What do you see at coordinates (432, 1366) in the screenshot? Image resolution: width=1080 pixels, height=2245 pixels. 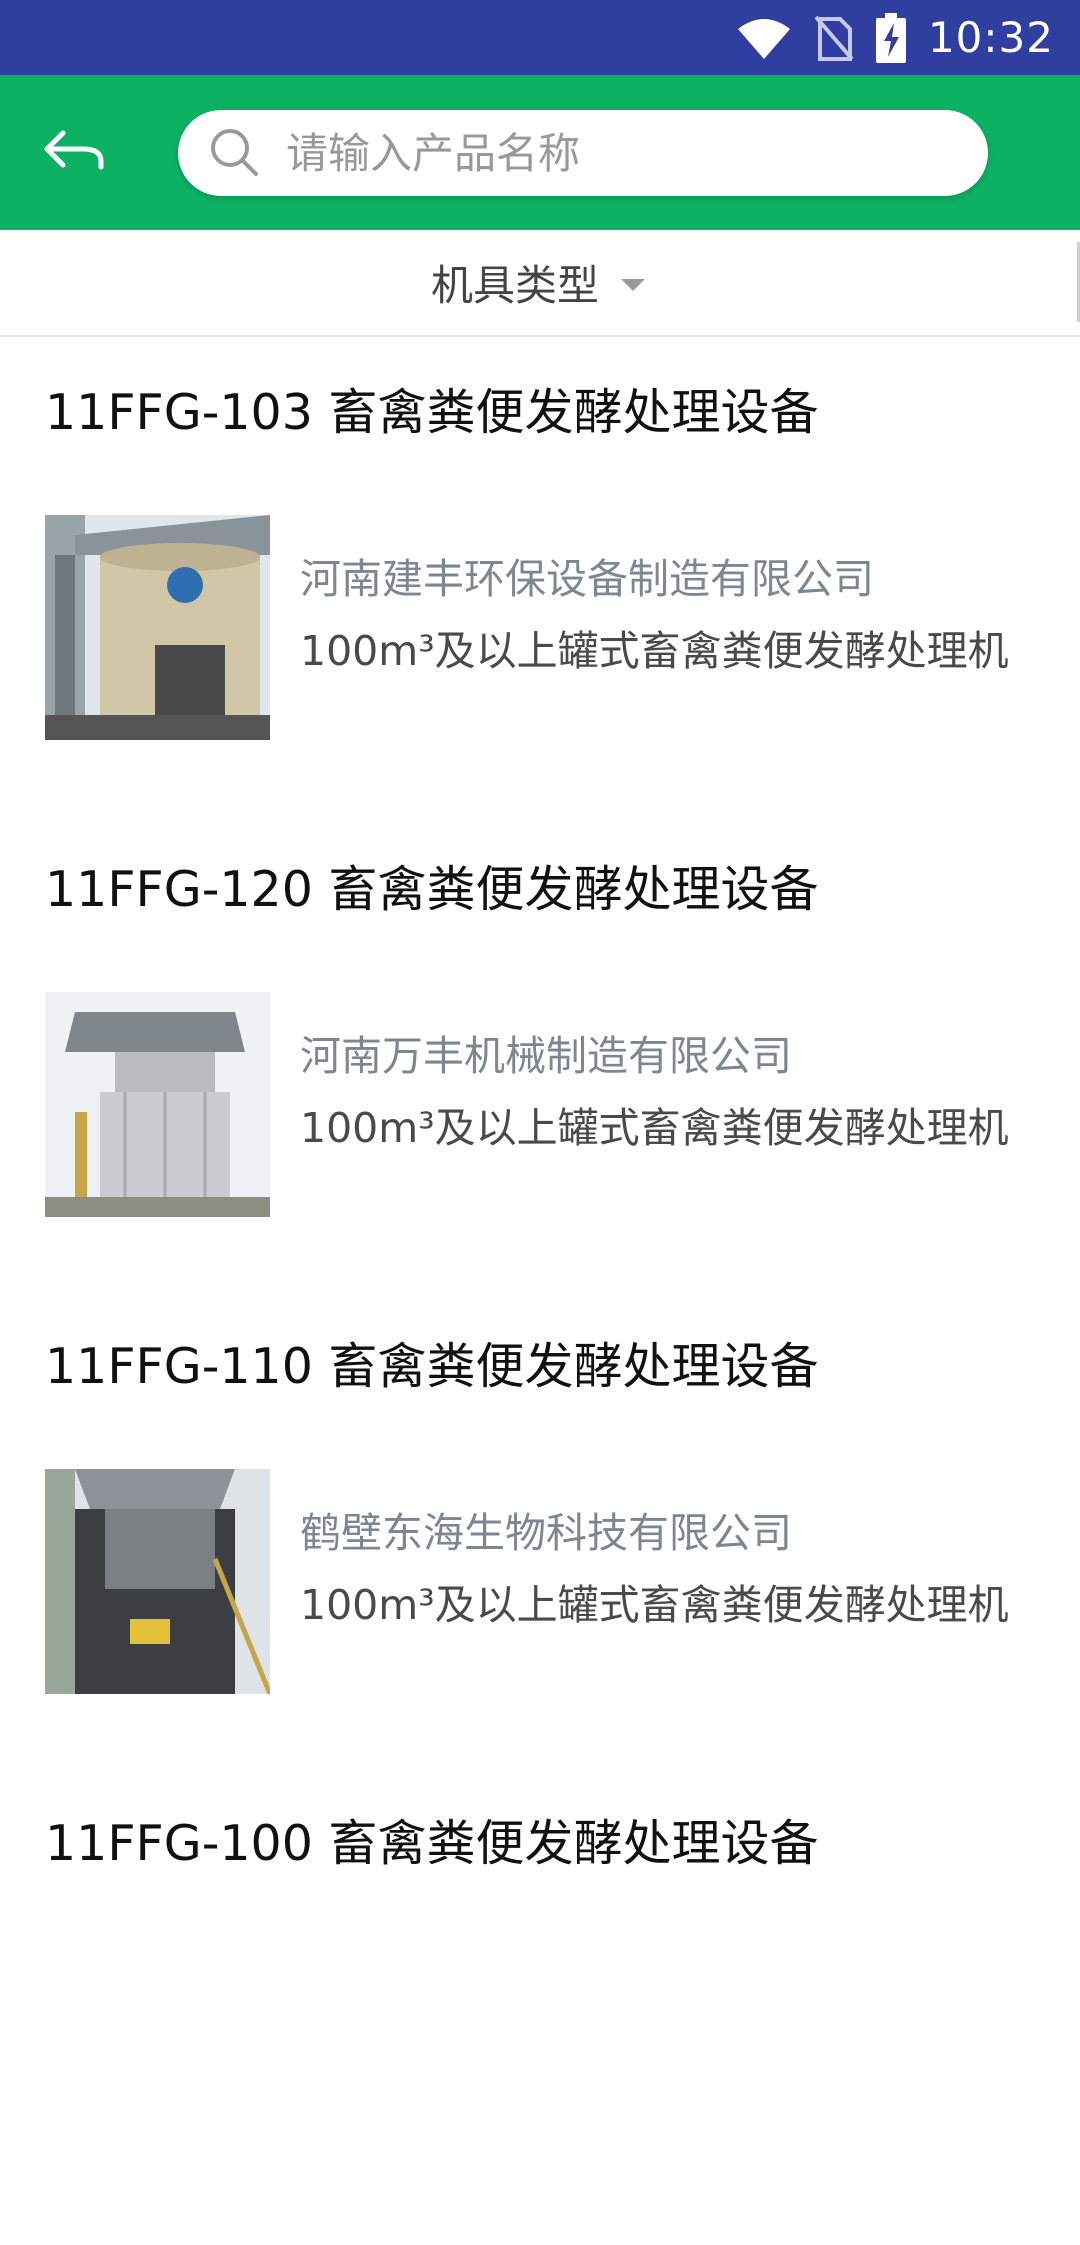 I see `product-title: 11FFG-110 畜禽粪便发酵处理设备` at bounding box center [432, 1366].